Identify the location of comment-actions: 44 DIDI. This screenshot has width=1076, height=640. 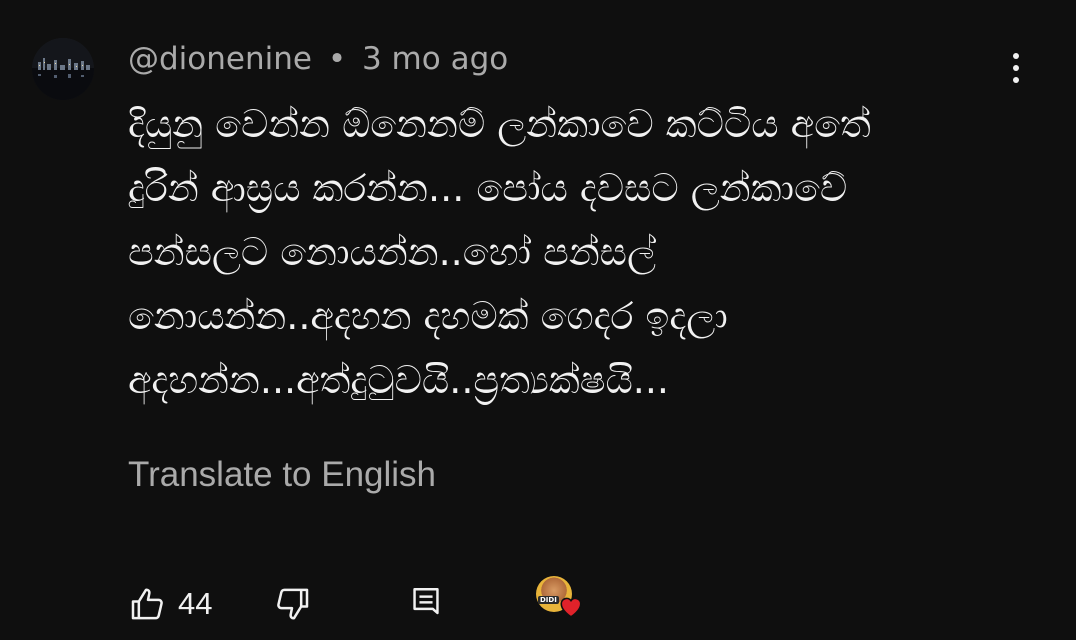
(368, 602).